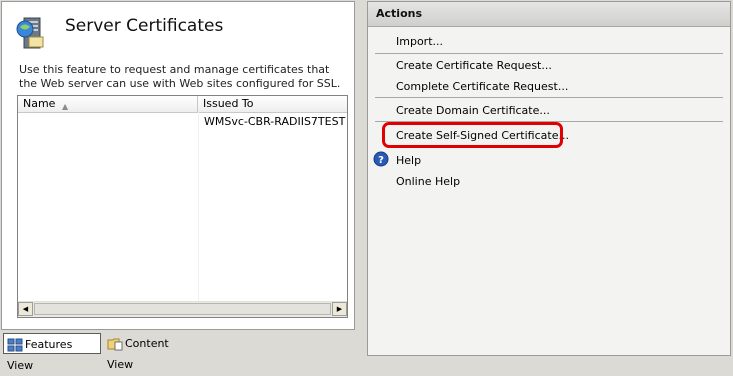 This screenshot has width=733, height=376. I want to click on list-header: Name ▲ Issued To, so click(182, 104).